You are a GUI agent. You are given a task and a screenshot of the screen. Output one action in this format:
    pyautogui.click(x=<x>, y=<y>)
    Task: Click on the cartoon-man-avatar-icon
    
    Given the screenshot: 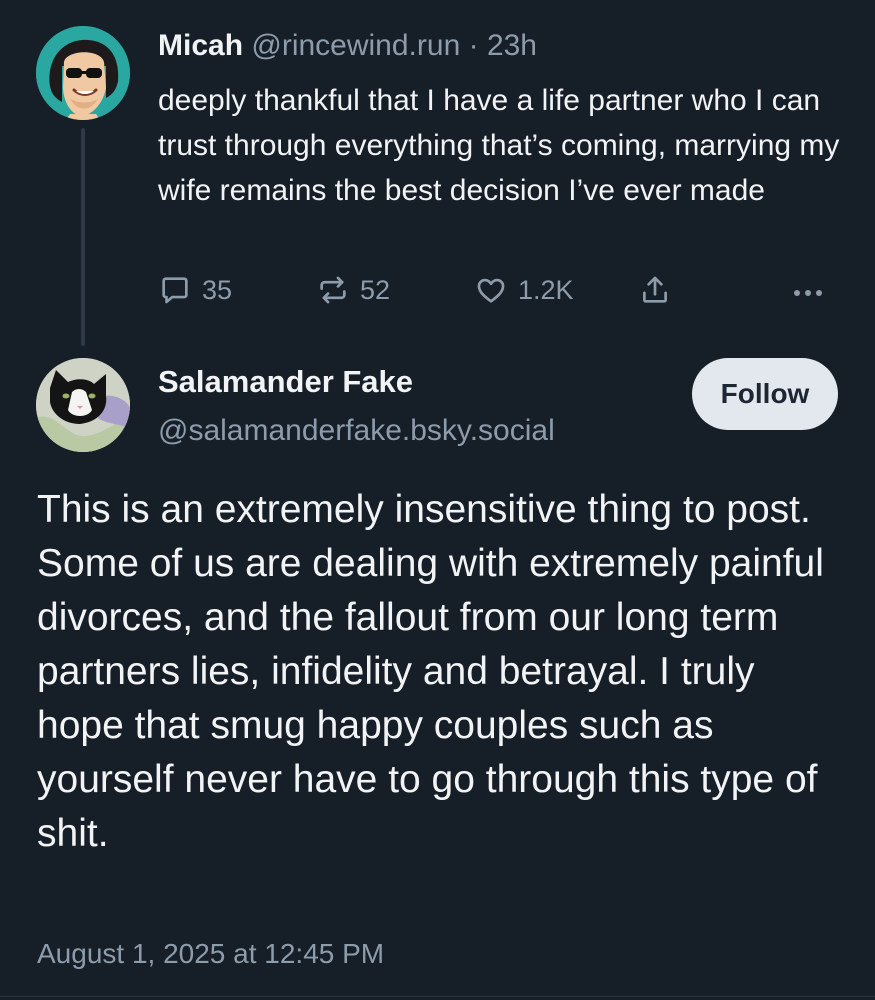 What is the action you would take?
    pyautogui.click(x=83, y=73)
    